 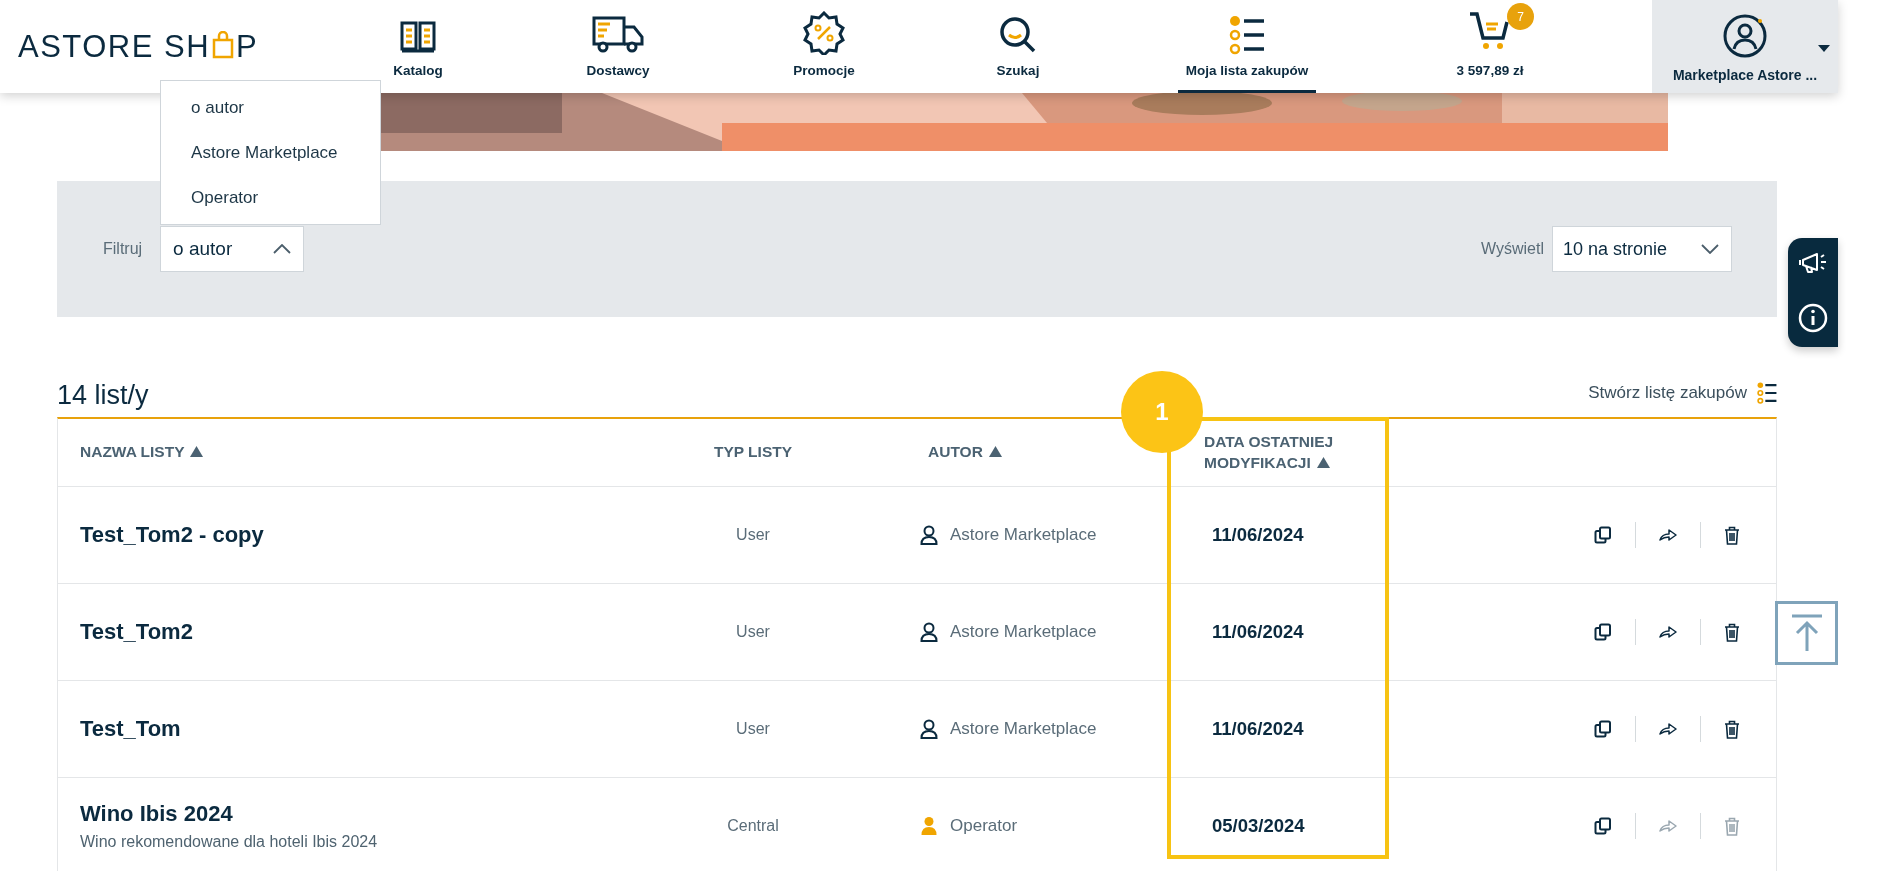 What do you see at coordinates (1512, 249) in the screenshot?
I see `per-page-label: Wyświetl` at bounding box center [1512, 249].